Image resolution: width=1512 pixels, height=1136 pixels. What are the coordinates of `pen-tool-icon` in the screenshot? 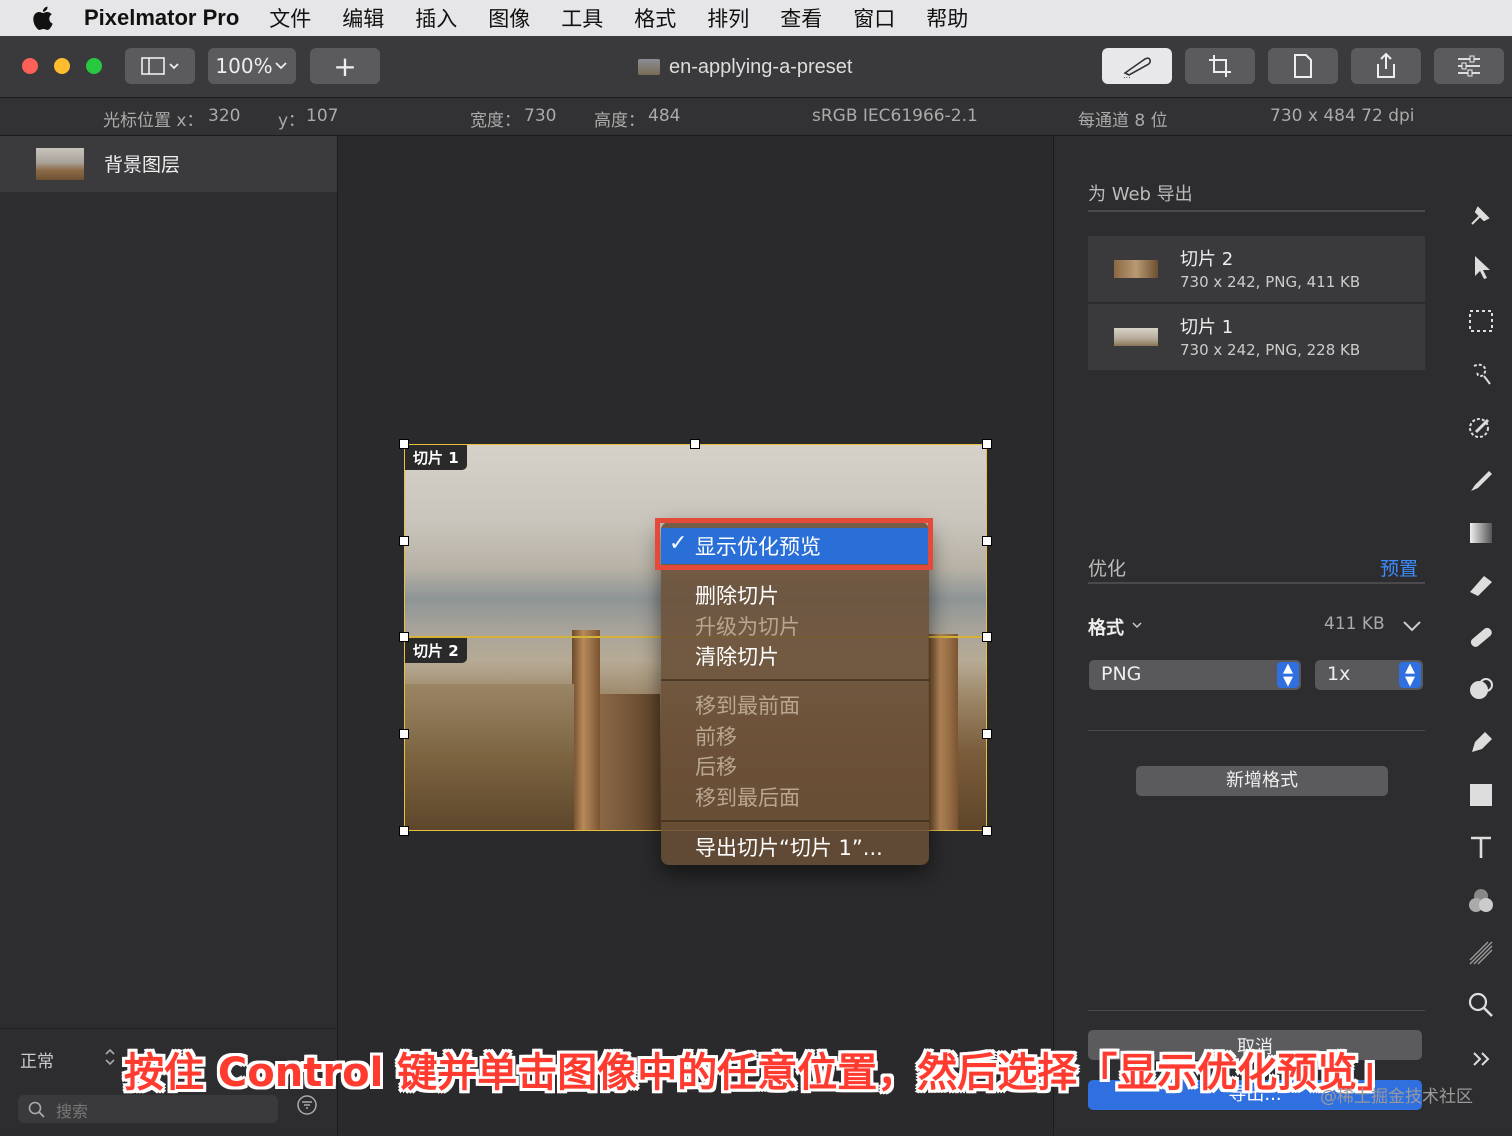 It's located at (1481, 743).